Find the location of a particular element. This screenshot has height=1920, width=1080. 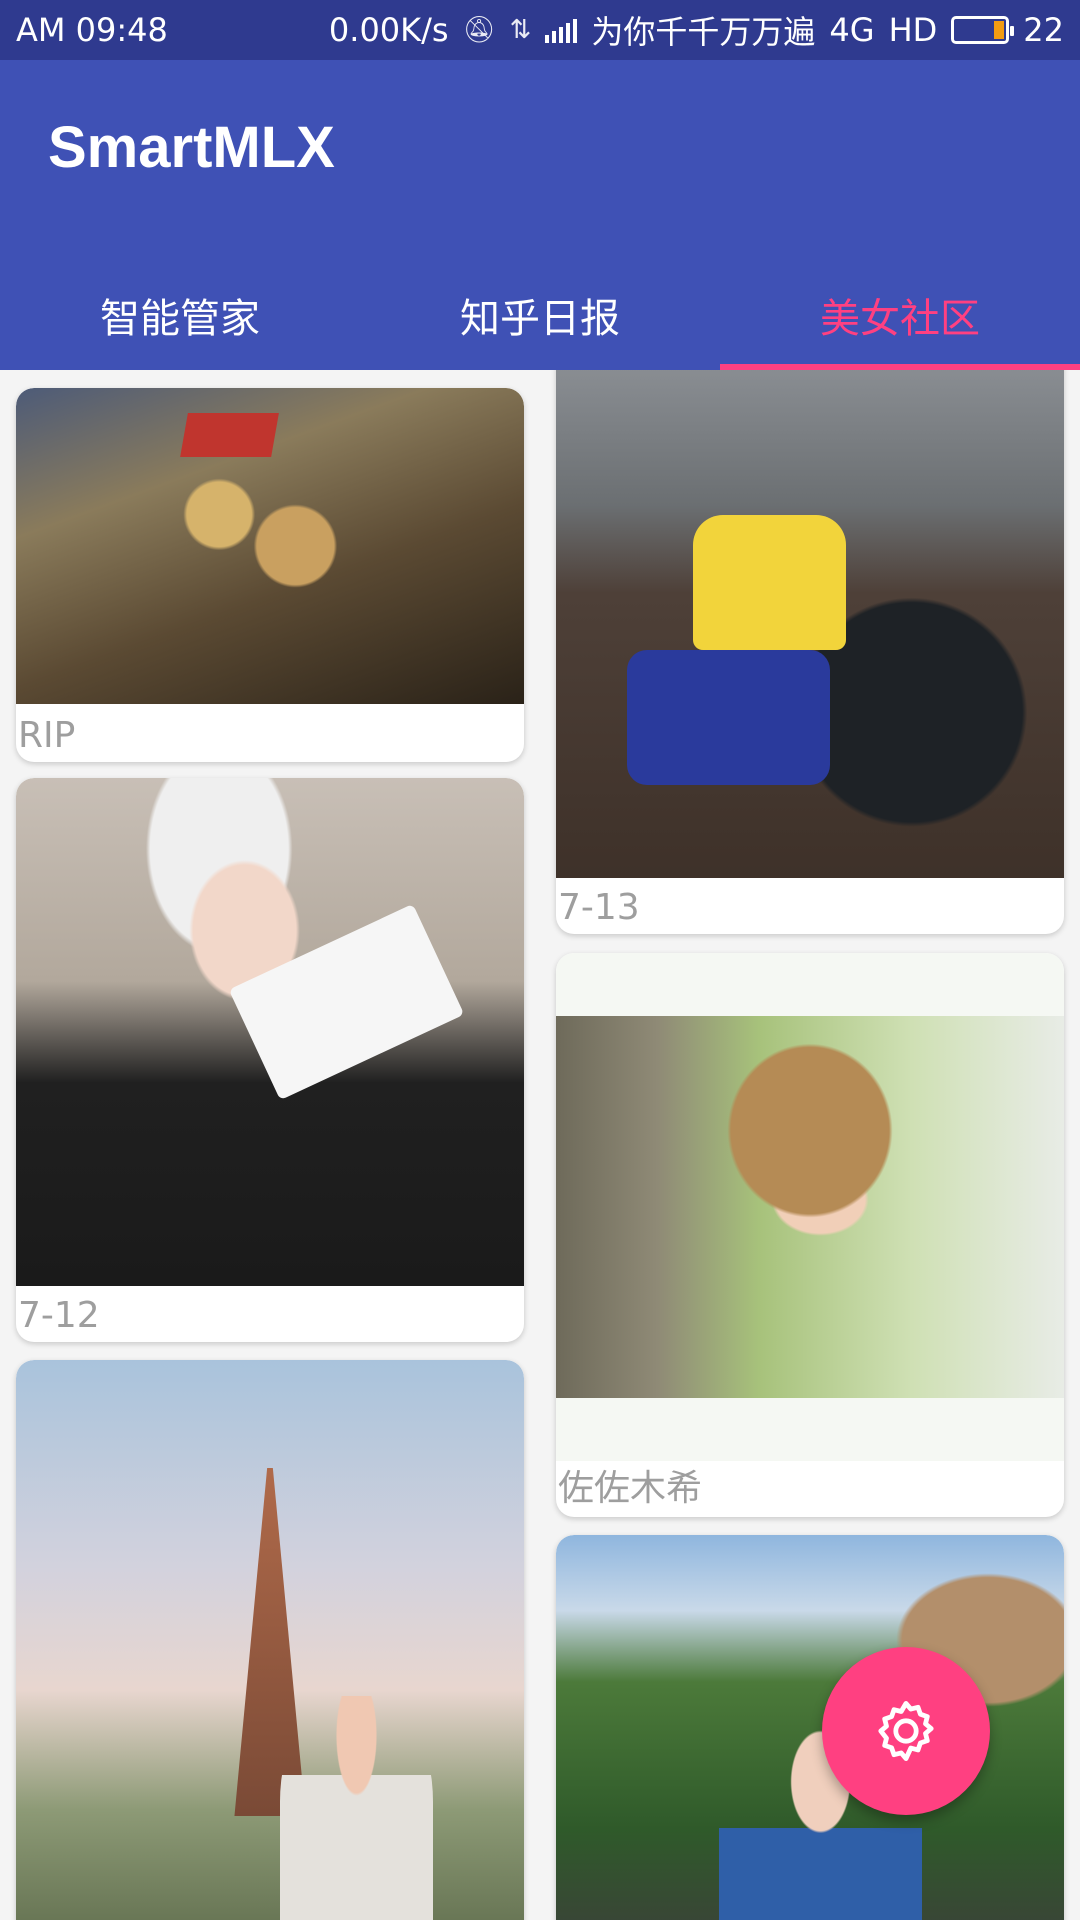

photo-card: 佐佐木希 is located at coordinates (810, 1235).